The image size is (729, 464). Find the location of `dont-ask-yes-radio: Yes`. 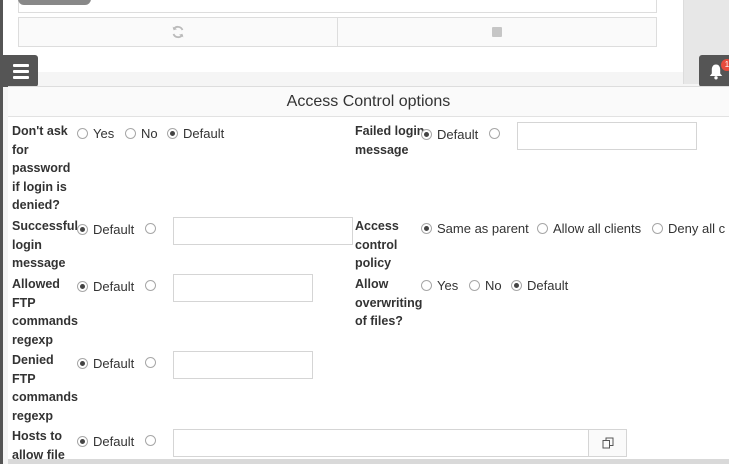

dont-ask-yes-radio: Yes is located at coordinates (95, 133).